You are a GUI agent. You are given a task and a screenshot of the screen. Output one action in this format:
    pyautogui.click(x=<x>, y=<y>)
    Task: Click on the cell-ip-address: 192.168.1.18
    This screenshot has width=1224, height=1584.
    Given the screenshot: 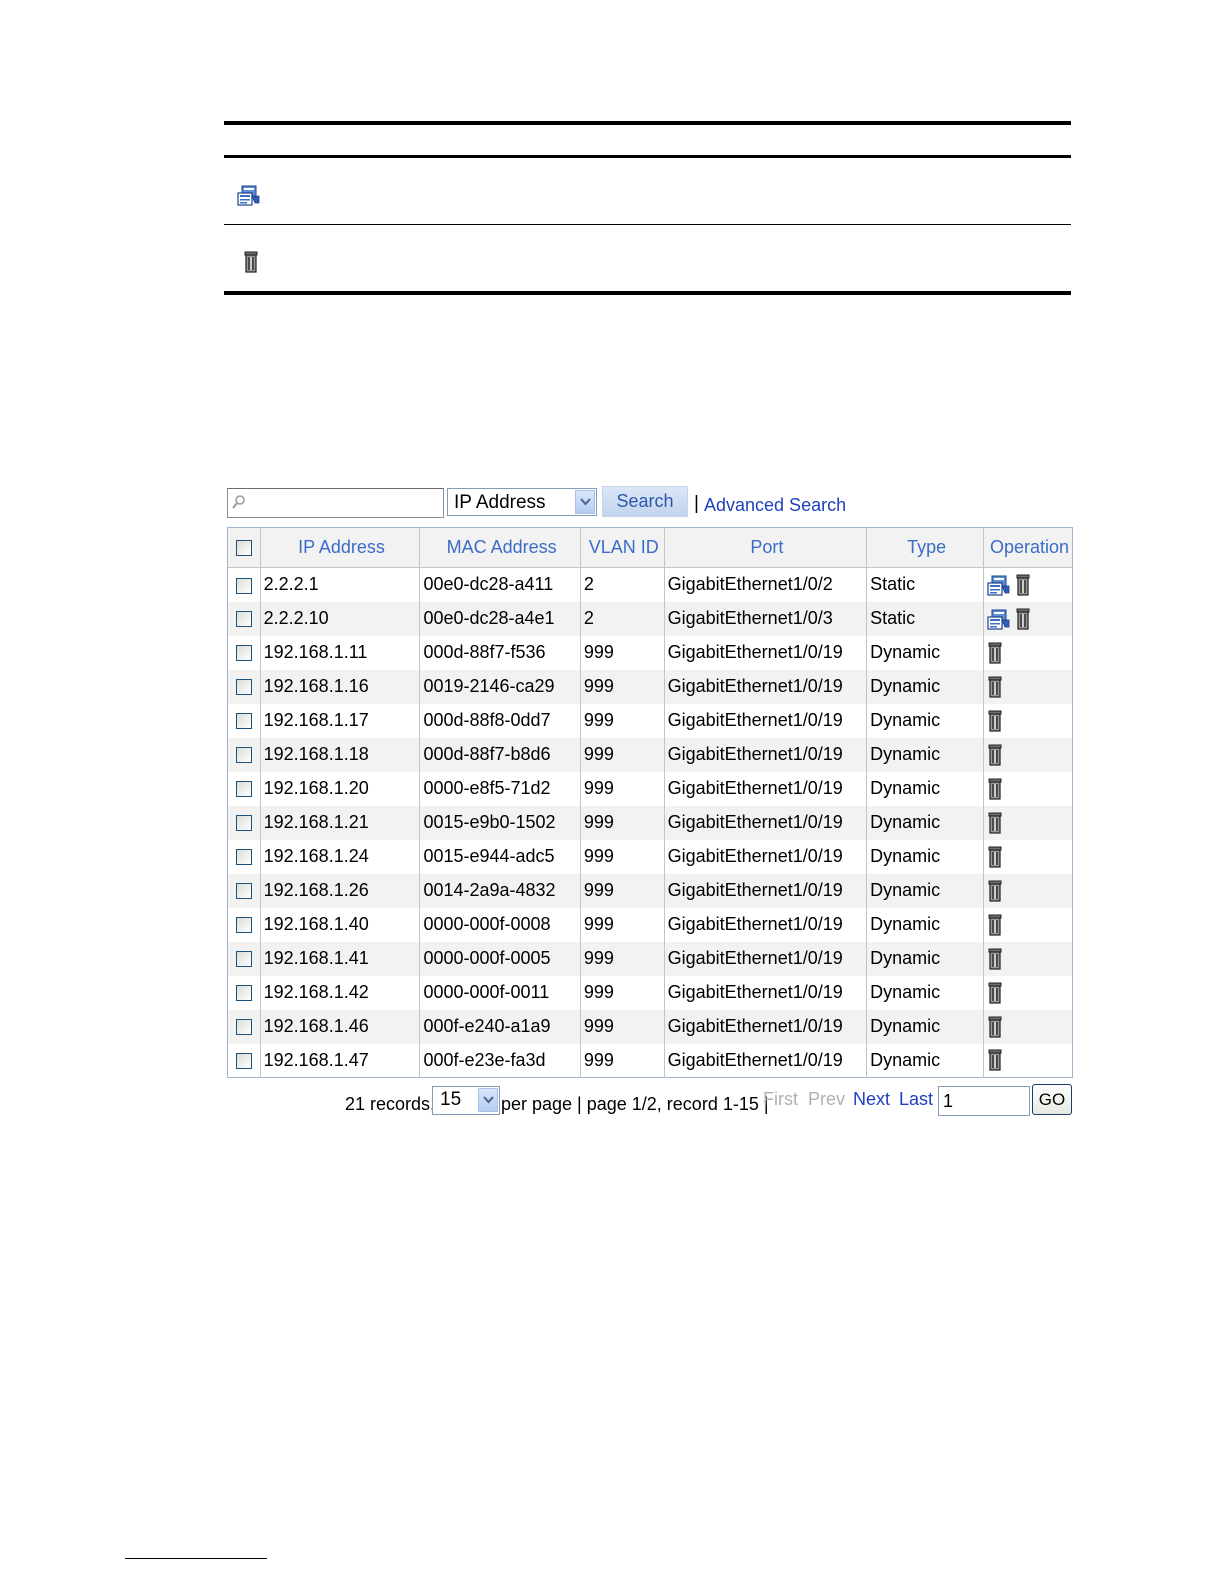 What is the action you would take?
    pyautogui.click(x=340, y=754)
    